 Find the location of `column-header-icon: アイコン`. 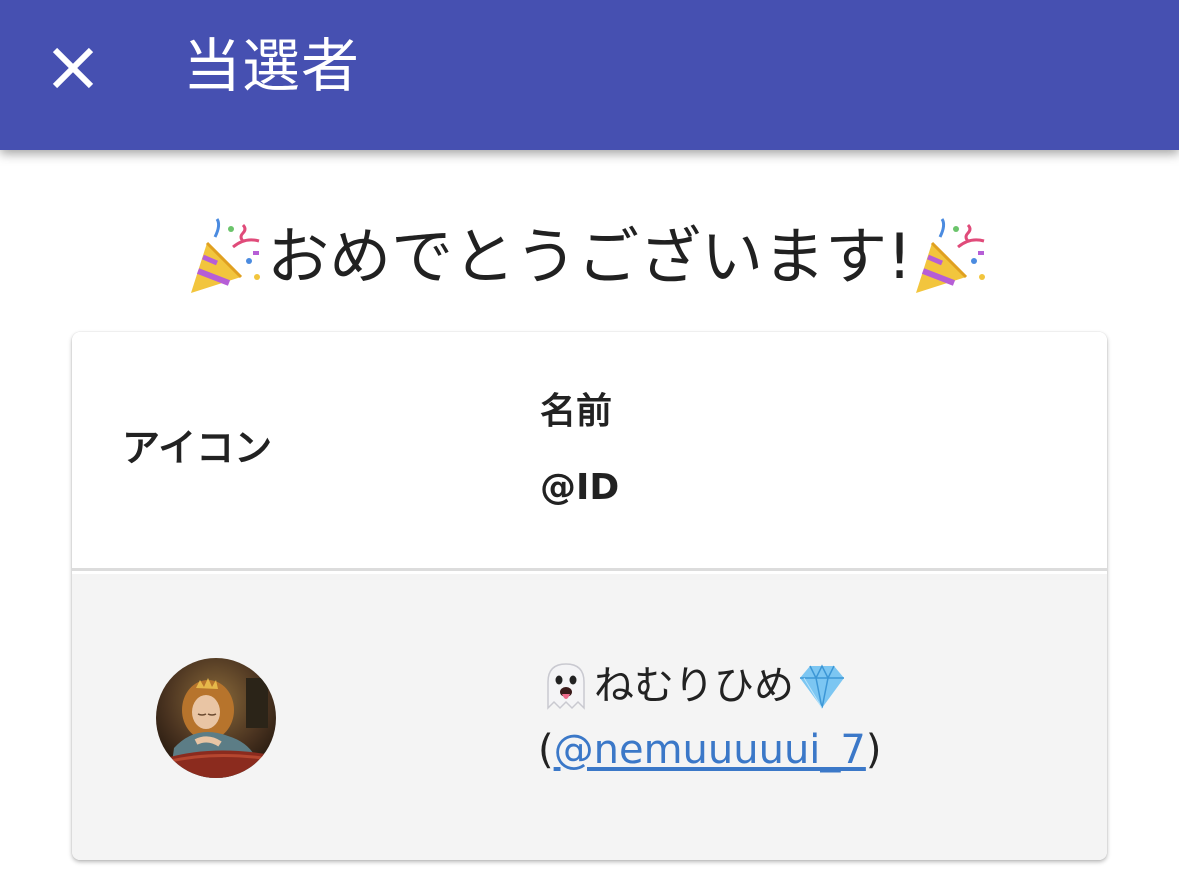

column-header-icon: アイコン is located at coordinates (197, 448).